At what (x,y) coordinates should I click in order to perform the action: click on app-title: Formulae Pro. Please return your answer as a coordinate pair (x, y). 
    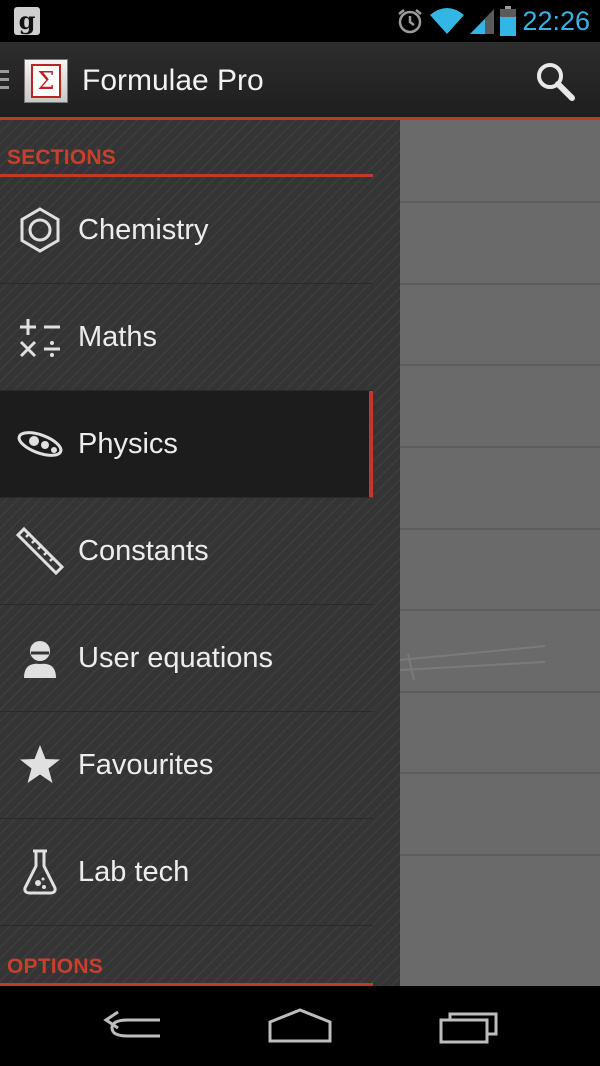
    Looking at the image, I should click on (173, 80).